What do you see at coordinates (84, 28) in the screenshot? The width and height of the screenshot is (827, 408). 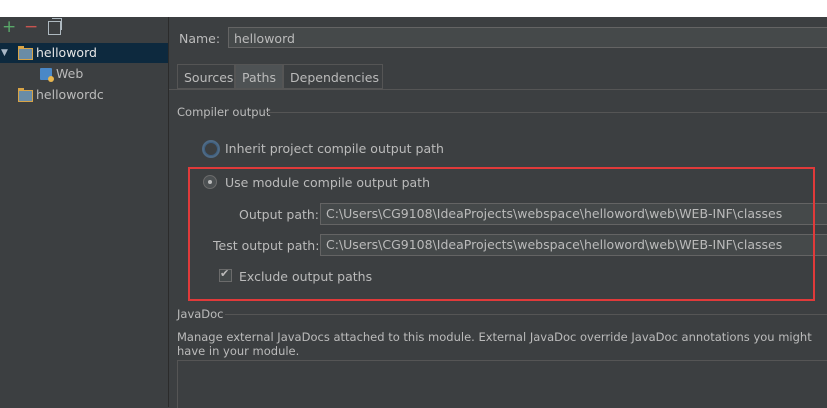 I see `tree-toolbar: + −` at bounding box center [84, 28].